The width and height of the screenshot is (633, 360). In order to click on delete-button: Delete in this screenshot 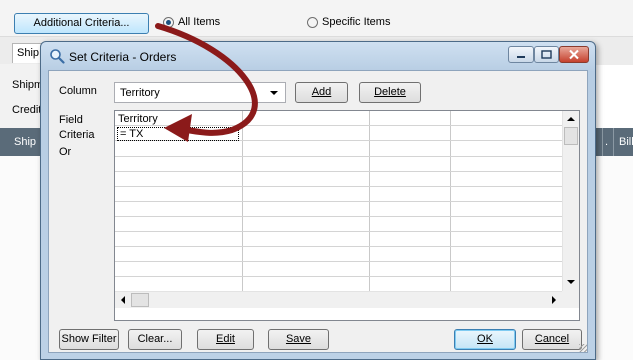, I will do `click(390, 92)`.